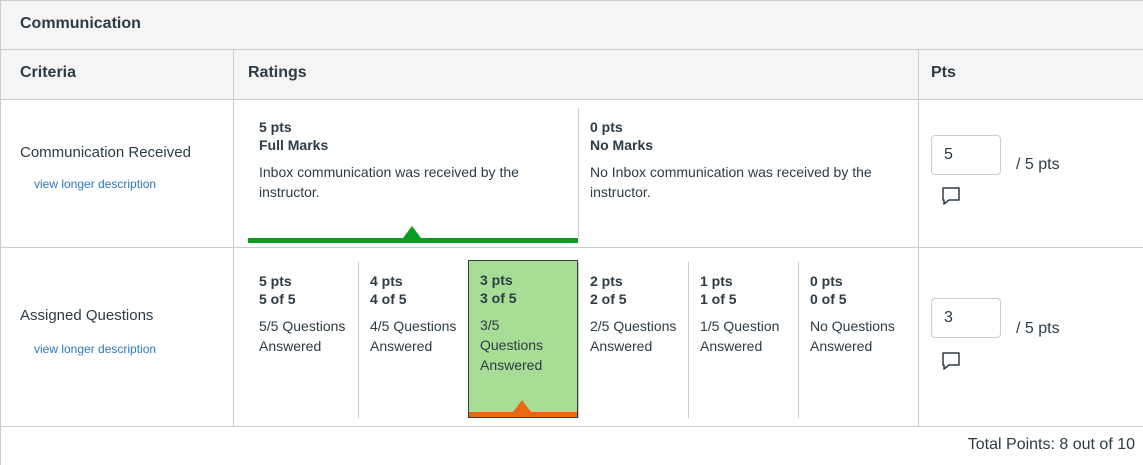 Image resolution: width=1143 pixels, height=465 pixels. I want to click on criterion-name: Assigned Questions, so click(87, 315).